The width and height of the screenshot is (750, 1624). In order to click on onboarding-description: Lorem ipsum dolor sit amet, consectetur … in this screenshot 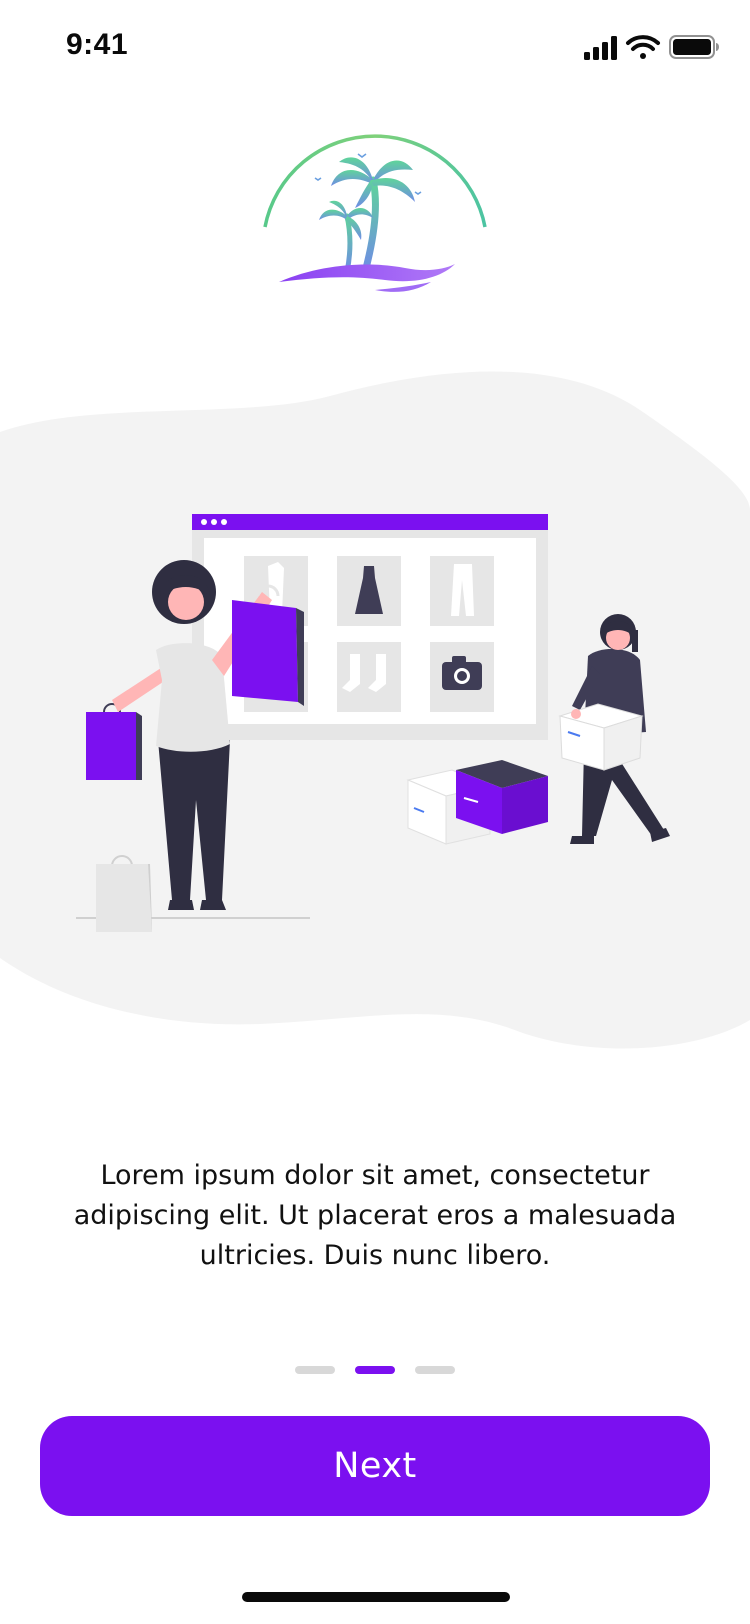, I will do `click(375, 1215)`.